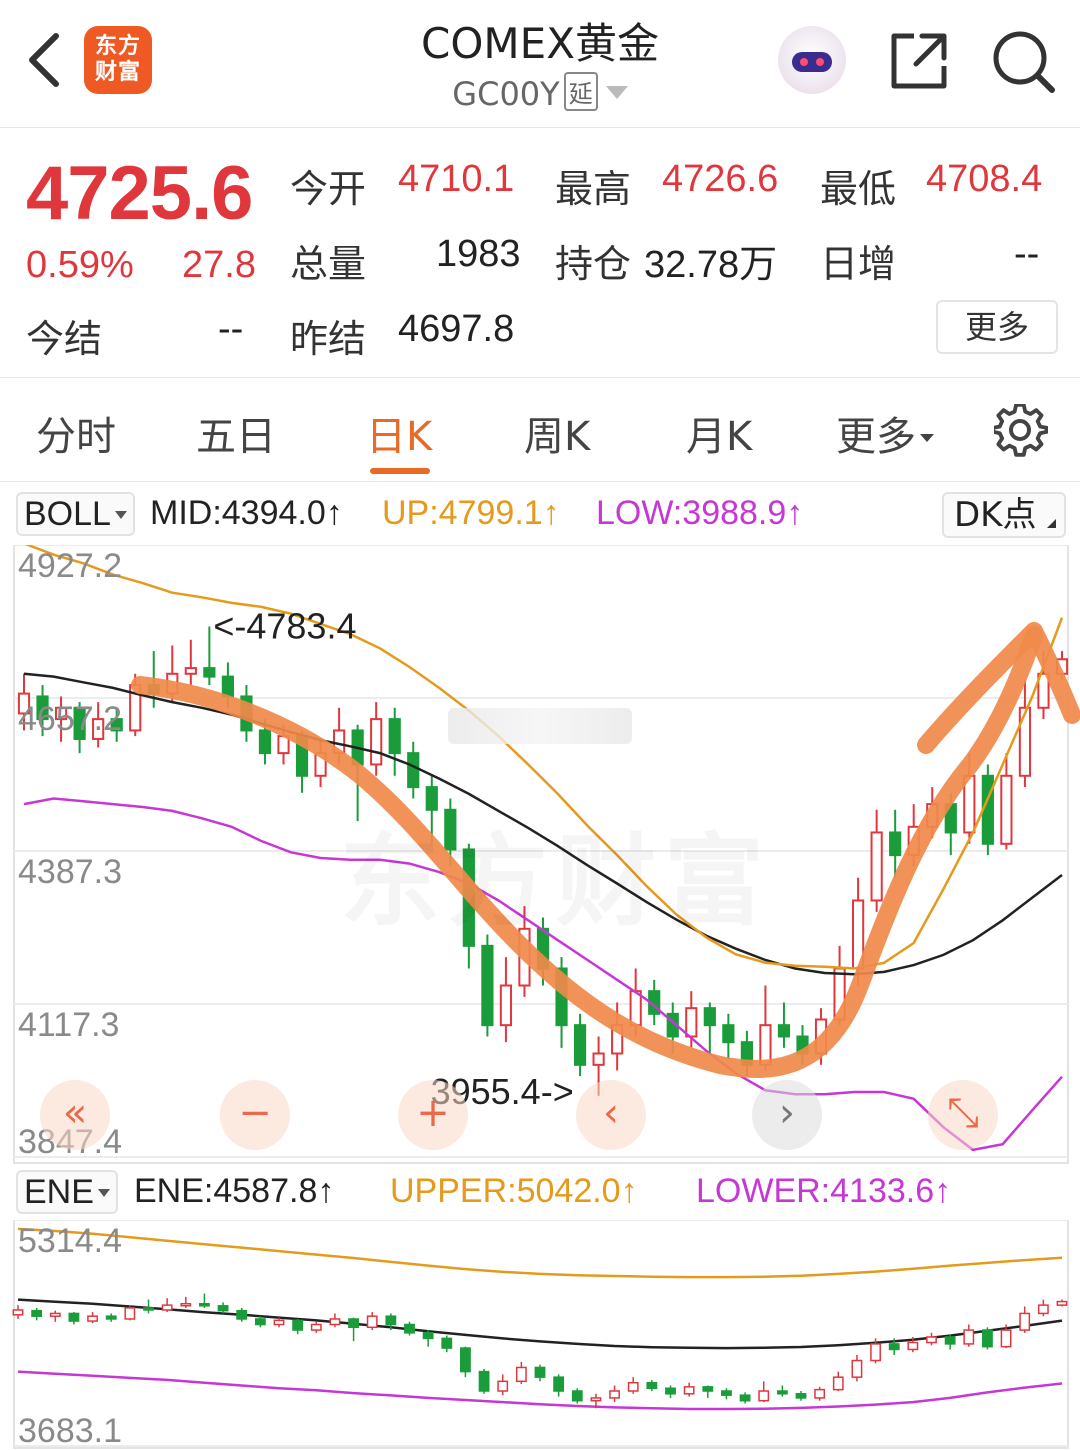 This screenshot has width=1080, height=1450. Describe the element at coordinates (471, 513) in the screenshot. I see `boll-up-value: UP:4799.1↑` at that location.